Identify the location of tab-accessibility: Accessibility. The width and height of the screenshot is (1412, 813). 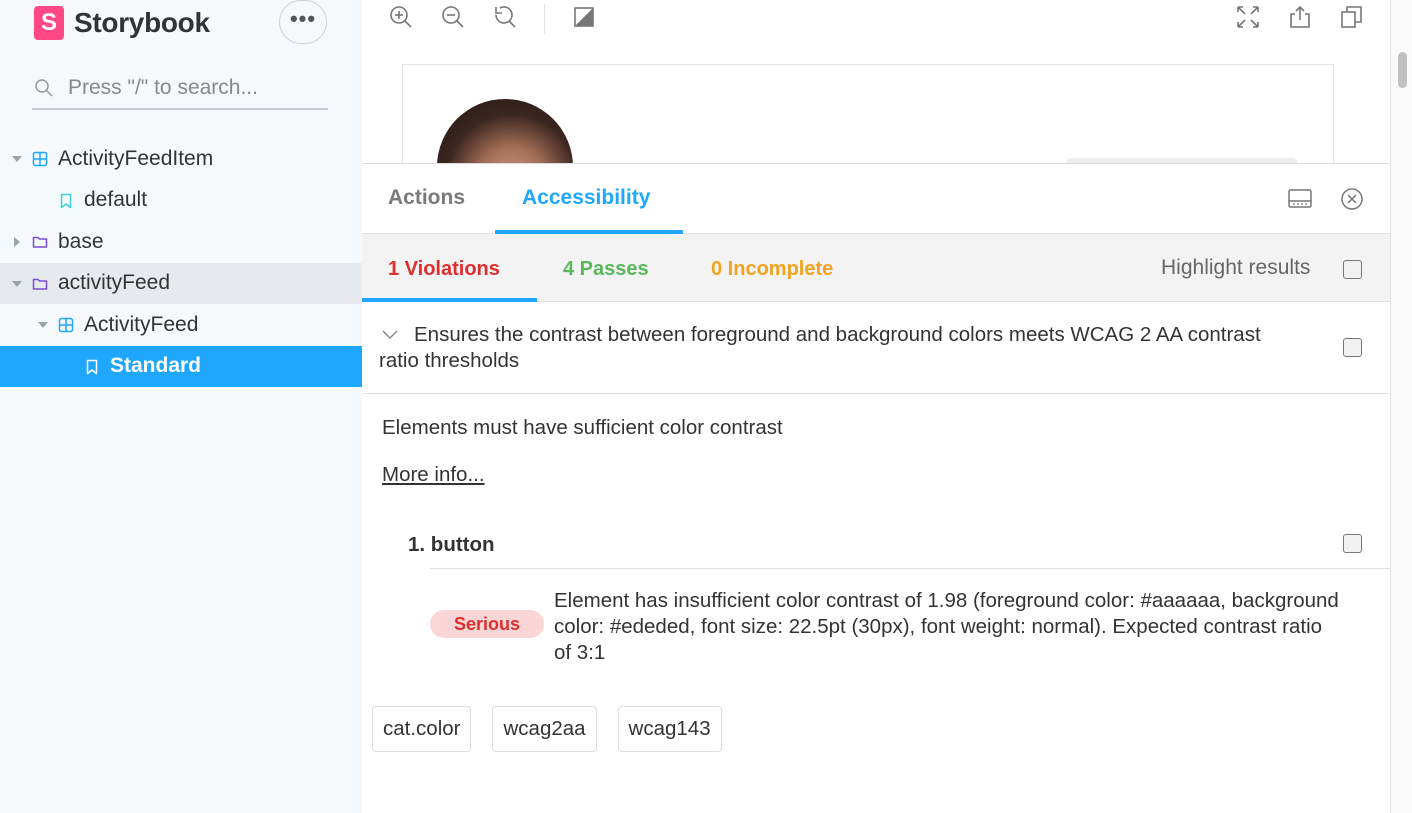
(586, 198).